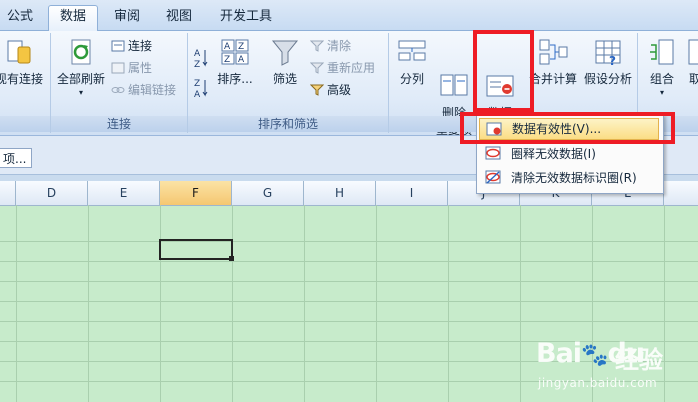 This screenshot has width=698, height=402. What do you see at coordinates (317, 68) in the screenshot?
I see `reapply-icon` at bounding box center [317, 68].